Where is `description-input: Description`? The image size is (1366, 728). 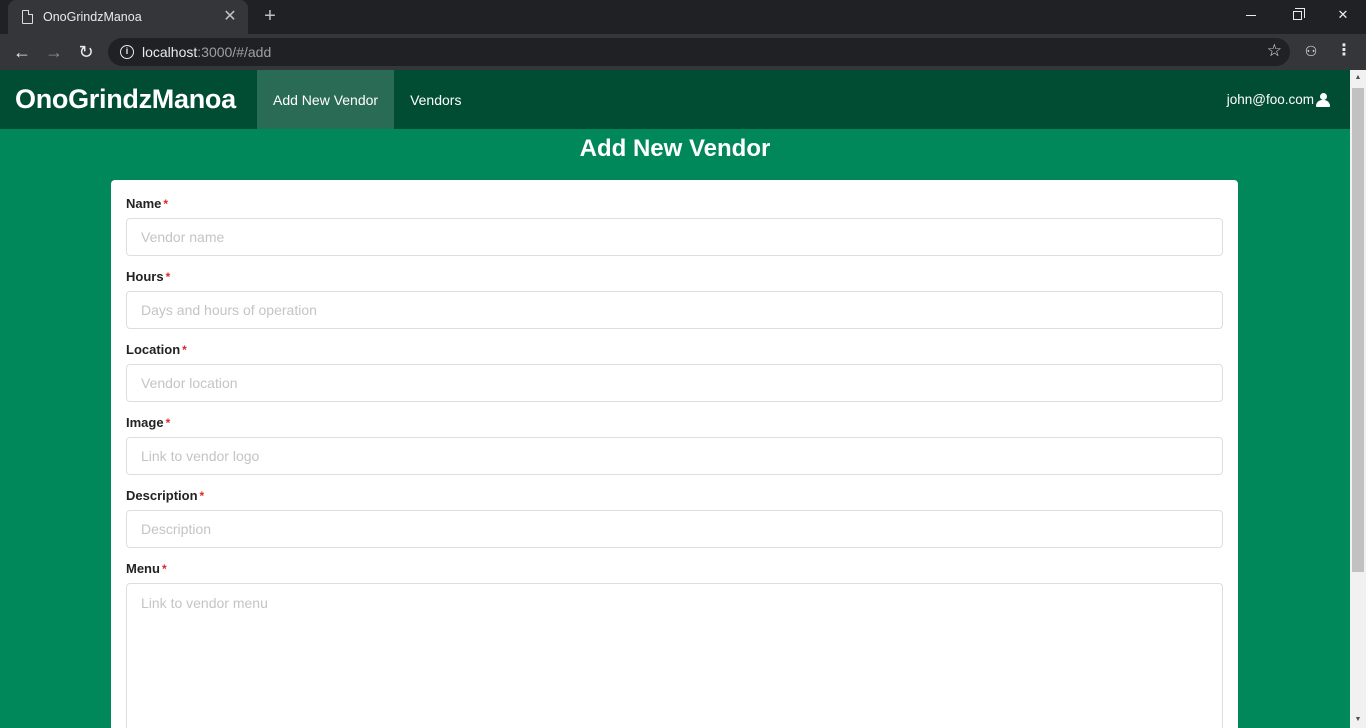
description-input: Description is located at coordinates (674, 529).